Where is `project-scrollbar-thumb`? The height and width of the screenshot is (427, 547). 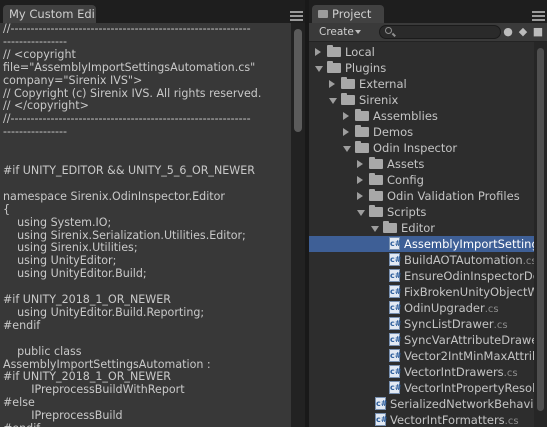 project-scrollbar-thumb is located at coordinates (540, 229).